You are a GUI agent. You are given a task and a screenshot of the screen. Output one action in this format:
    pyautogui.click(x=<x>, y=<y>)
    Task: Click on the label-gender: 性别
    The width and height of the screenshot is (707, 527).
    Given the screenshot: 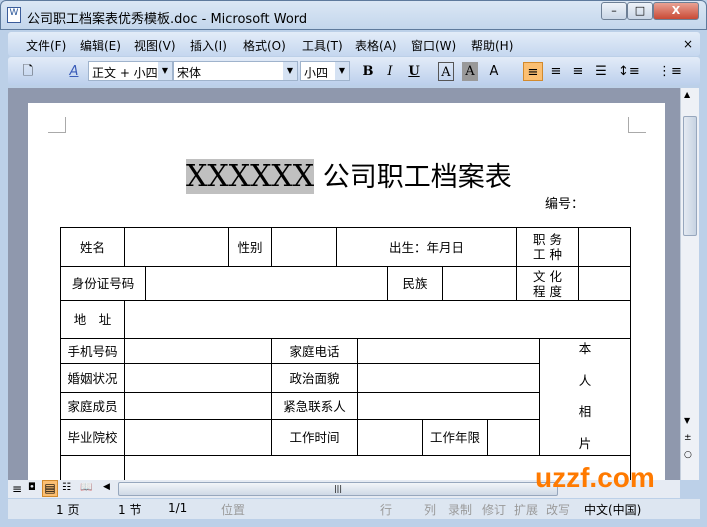 What is the action you would take?
    pyautogui.click(x=250, y=247)
    